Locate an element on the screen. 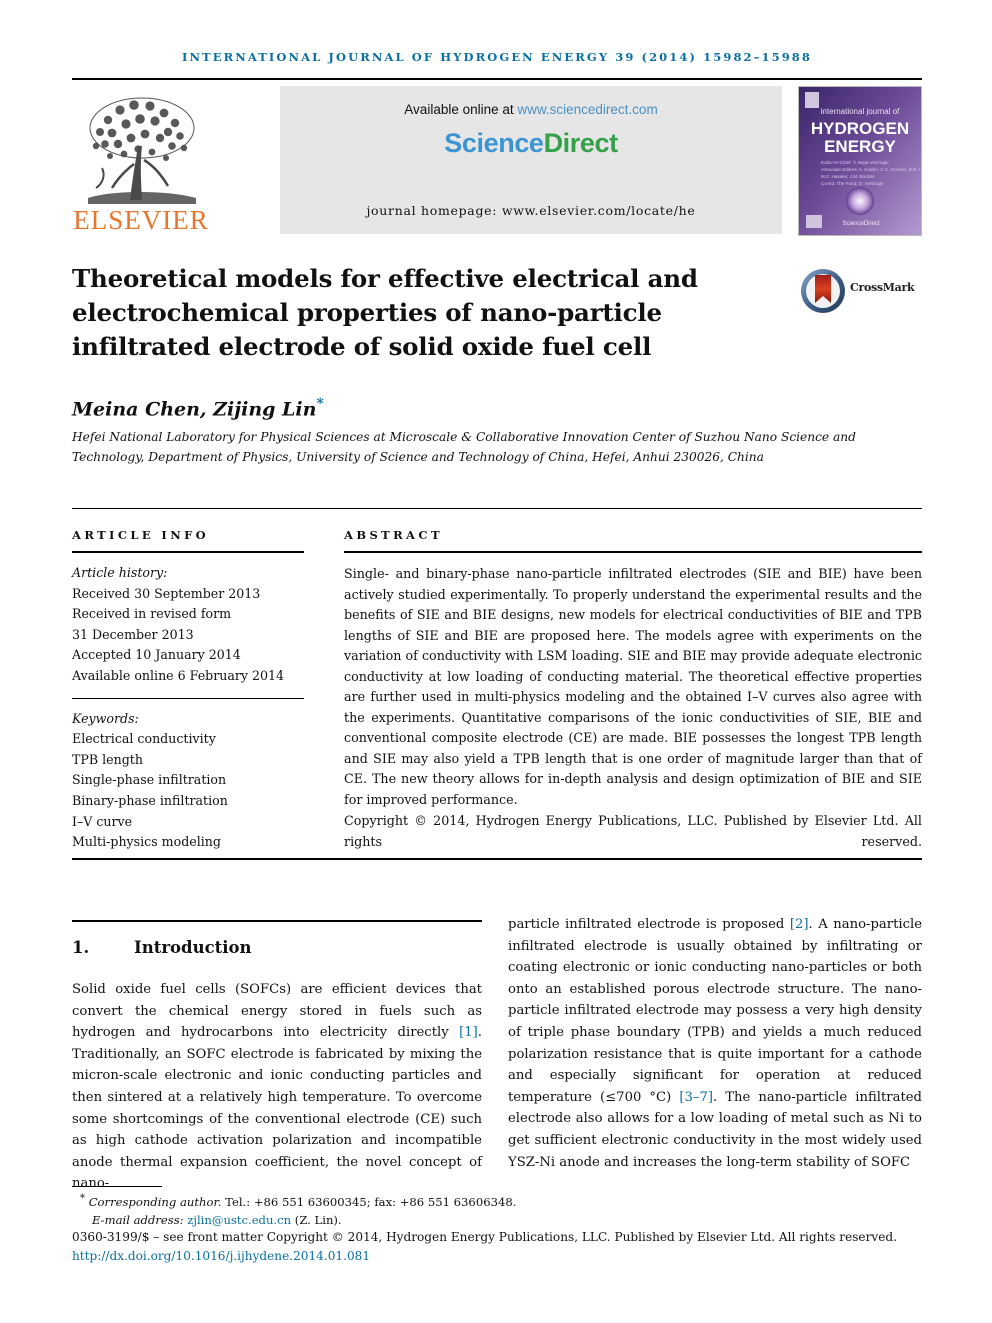  svg-text: ELSEVIER is located at coordinates (141, 219).